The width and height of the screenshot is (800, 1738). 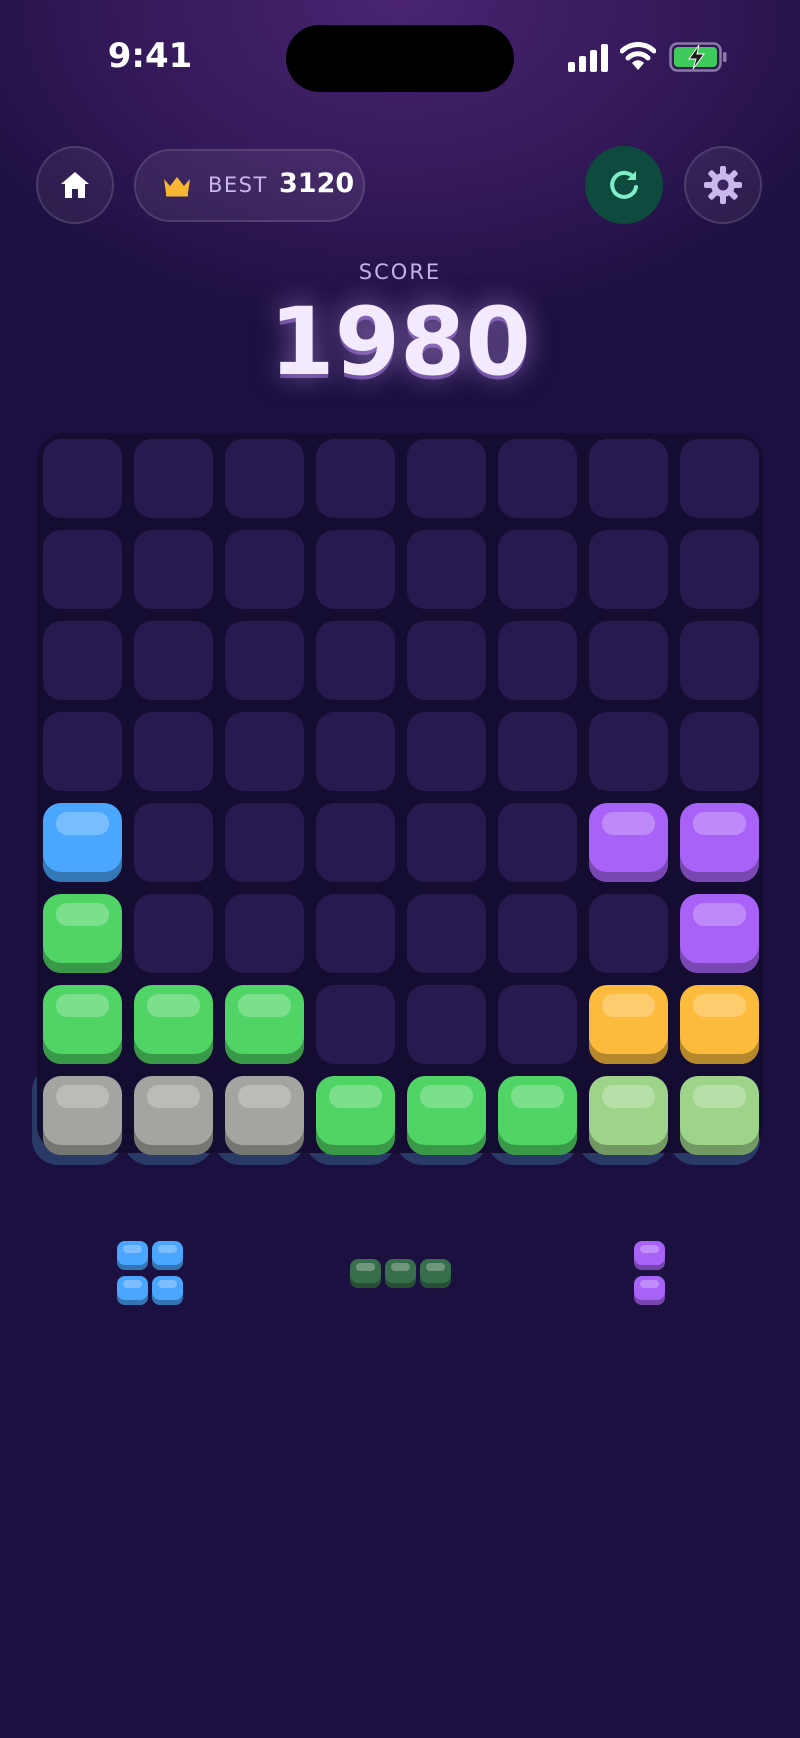 What do you see at coordinates (150, 56) in the screenshot?
I see `status-time: 9:41` at bounding box center [150, 56].